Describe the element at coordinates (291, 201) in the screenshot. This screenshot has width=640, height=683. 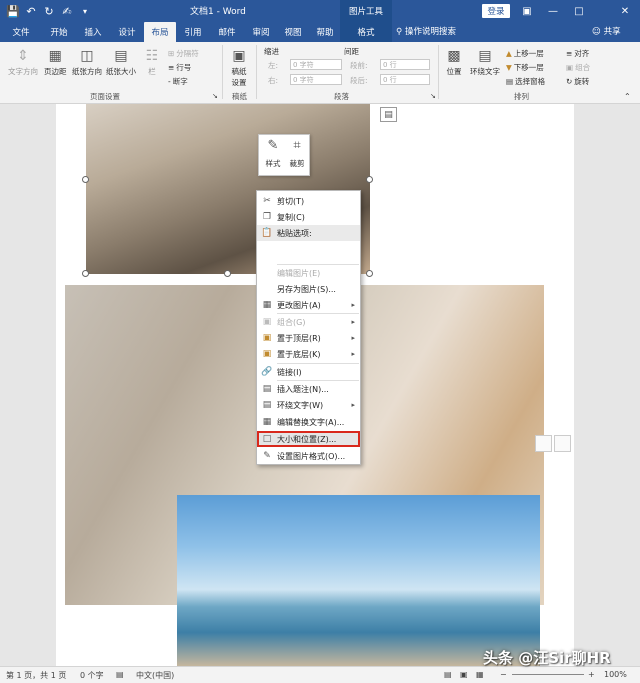
I see `menu-item-label: 剪切(T)` at that location.